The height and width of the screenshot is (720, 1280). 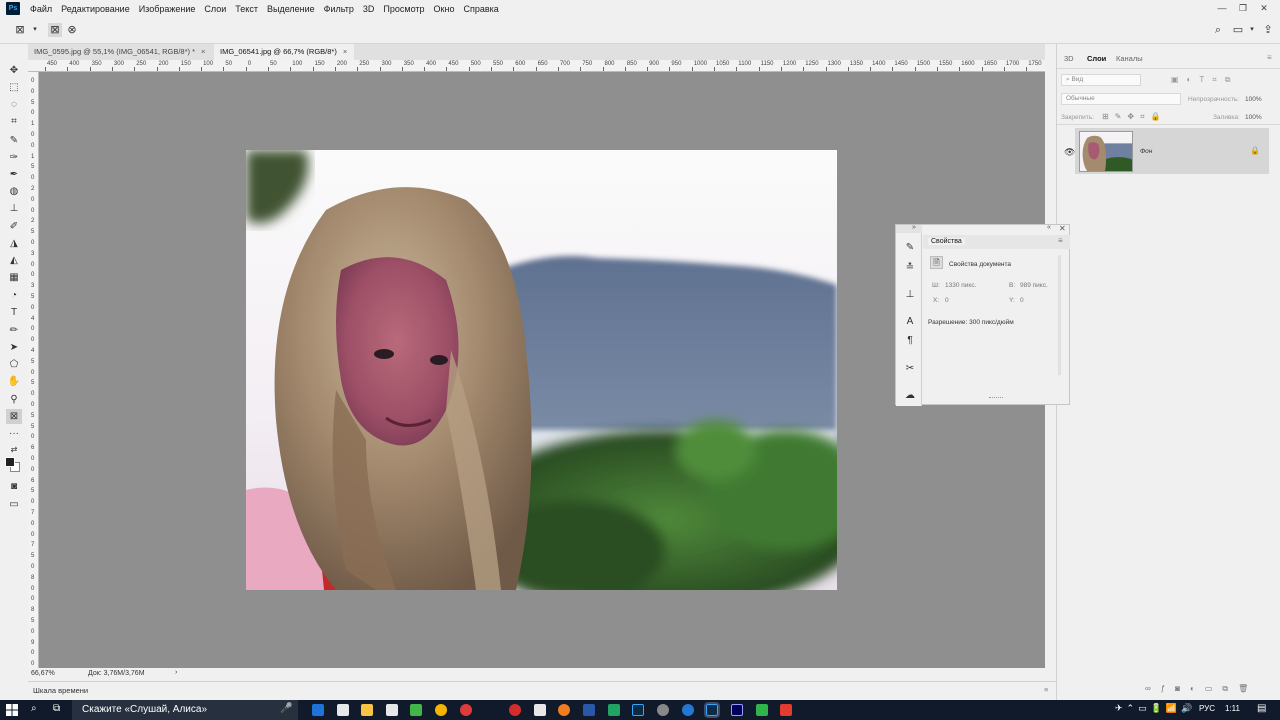 What do you see at coordinates (1049, 227) in the screenshot?
I see `expand-arrows-icon: «` at bounding box center [1049, 227].